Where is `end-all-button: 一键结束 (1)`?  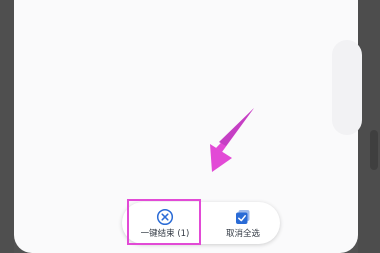 end-all-button: 一键结束 (1) is located at coordinates (165, 223).